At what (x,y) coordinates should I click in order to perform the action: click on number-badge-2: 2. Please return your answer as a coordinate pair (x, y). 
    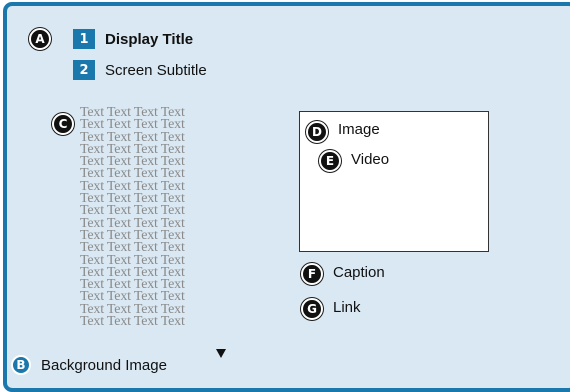
    Looking at the image, I should click on (84, 70).